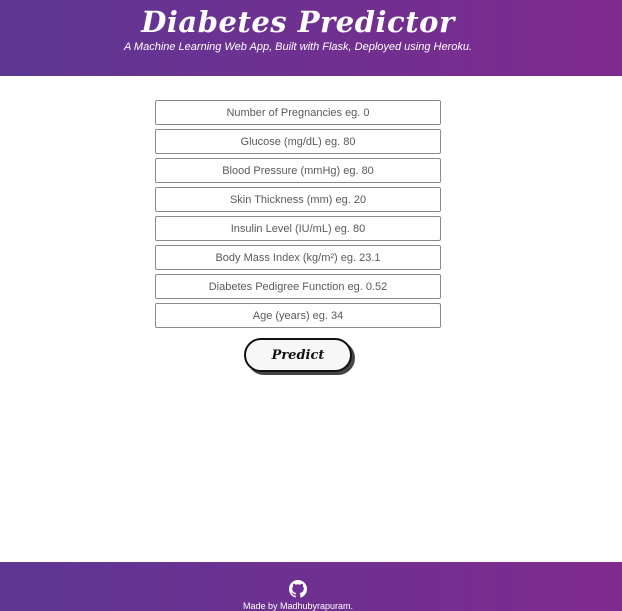 The height and width of the screenshot is (611, 622). What do you see at coordinates (298, 606) in the screenshot?
I see `footer-credit: Made by Madhubyrapuram.` at bounding box center [298, 606].